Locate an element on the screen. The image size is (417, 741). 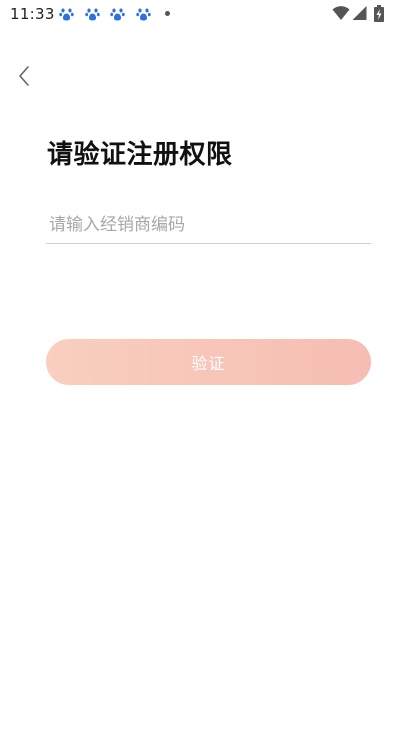
chevron-left-icon is located at coordinates (24, 78).